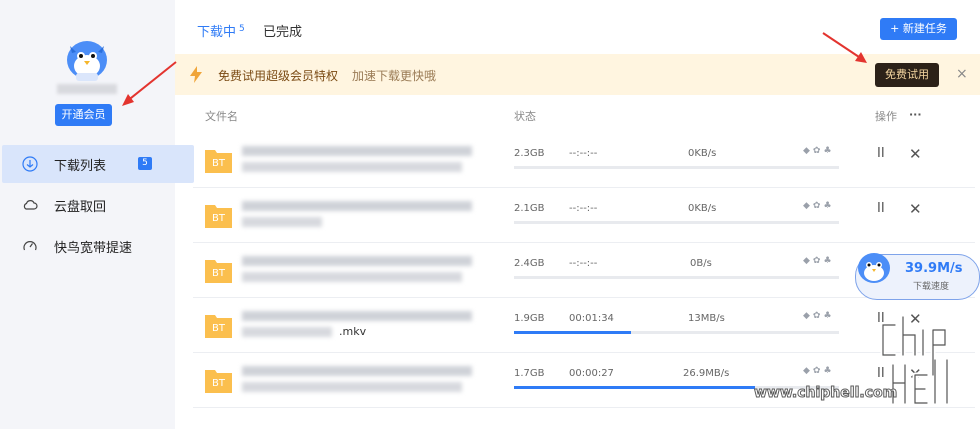 The width and height of the screenshot is (980, 429). What do you see at coordinates (278, 76) in the screenshot?
I see `banner-title: 免费试用超级会员特权` at bounding box center [278, 76].